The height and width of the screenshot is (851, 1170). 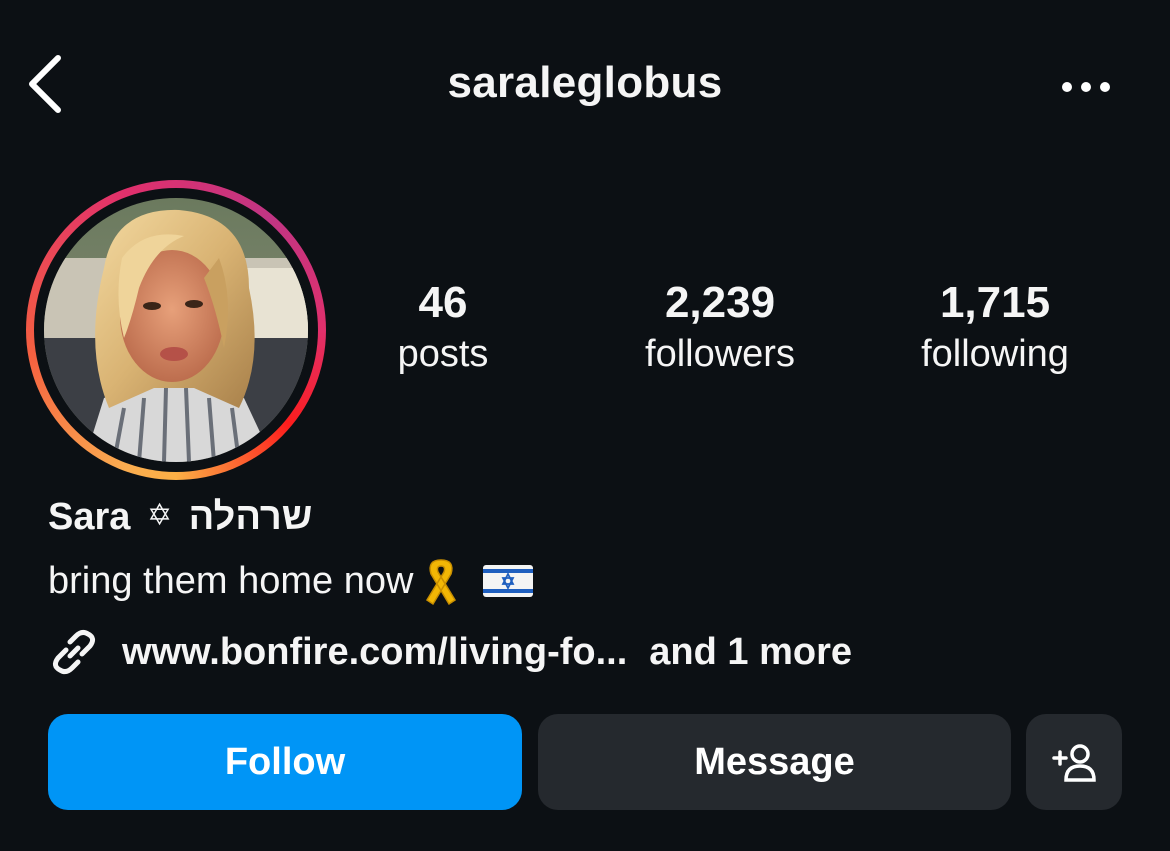 I want to click on follow-label: Follow, so click(x=285, y=761).